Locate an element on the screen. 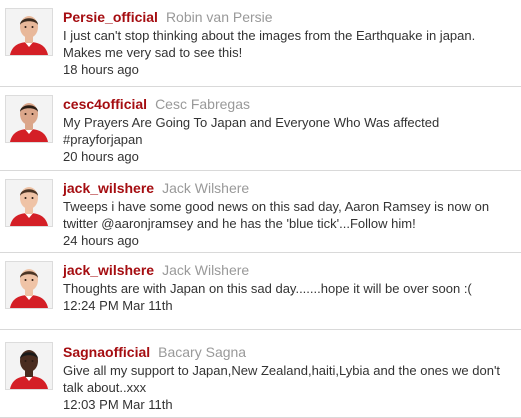  screen-name-link: cesc4official is located at coordinates (105, 104).